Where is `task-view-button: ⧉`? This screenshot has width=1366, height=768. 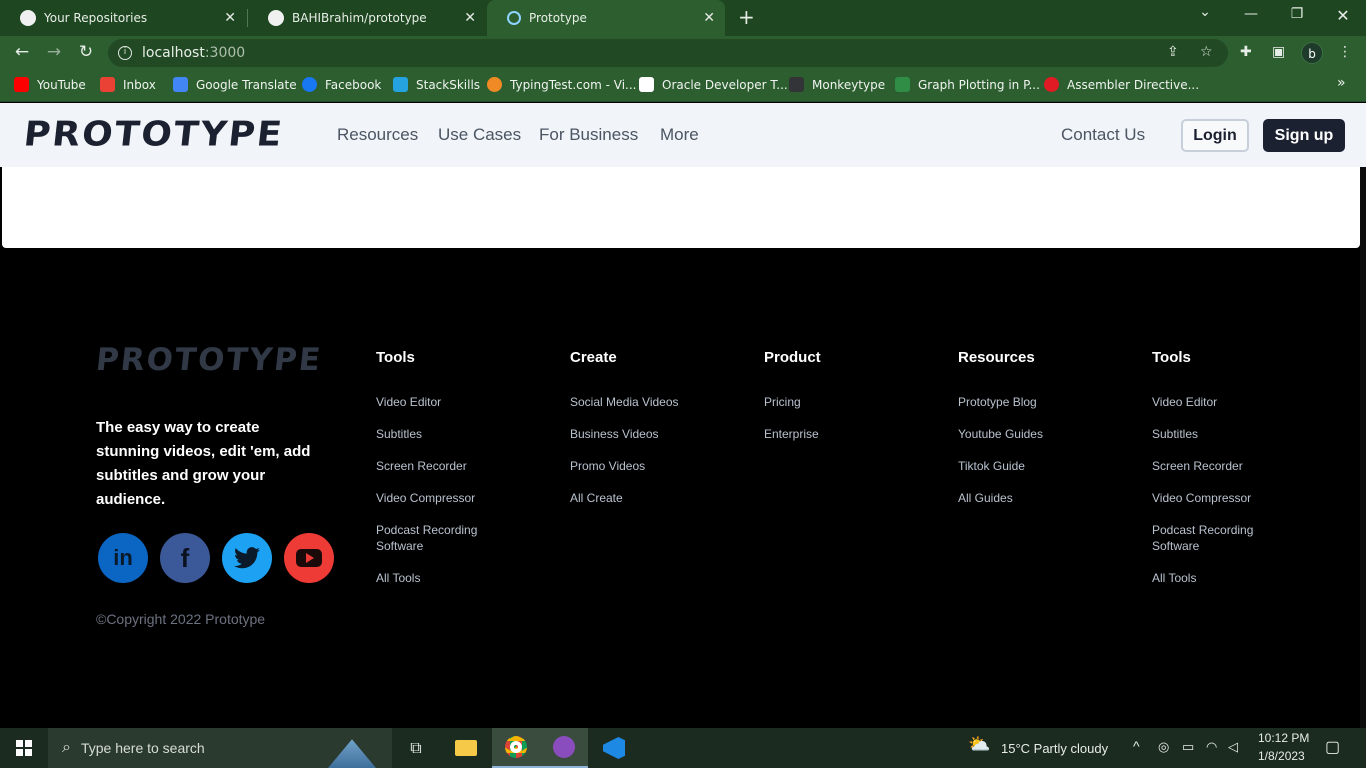
task-view-button: ⧉ is located at coordinates (416, 748).